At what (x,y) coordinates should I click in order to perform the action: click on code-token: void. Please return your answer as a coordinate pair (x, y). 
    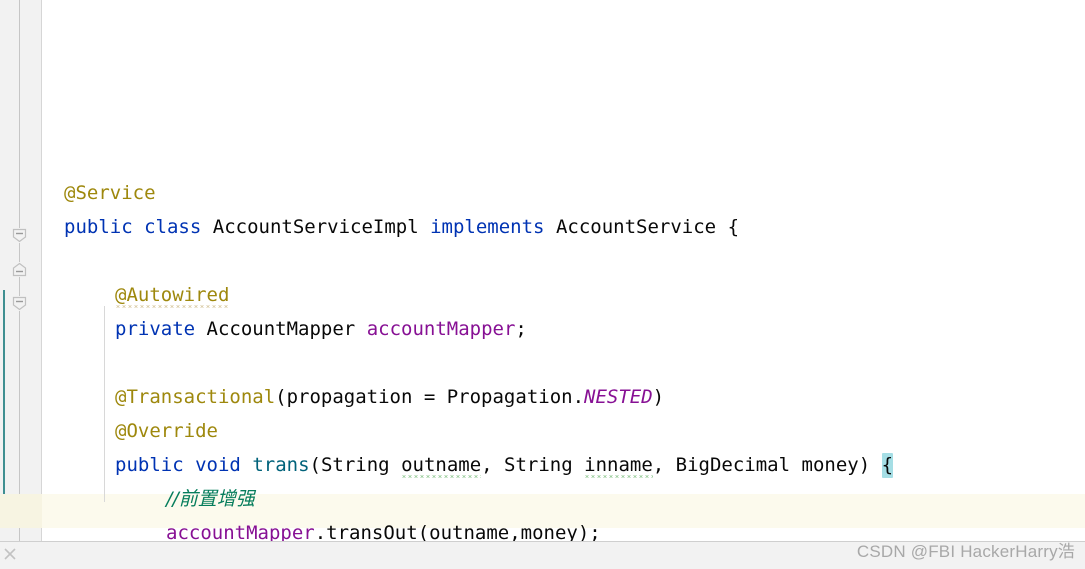
    Looking at the image, I should click on (218, 465).